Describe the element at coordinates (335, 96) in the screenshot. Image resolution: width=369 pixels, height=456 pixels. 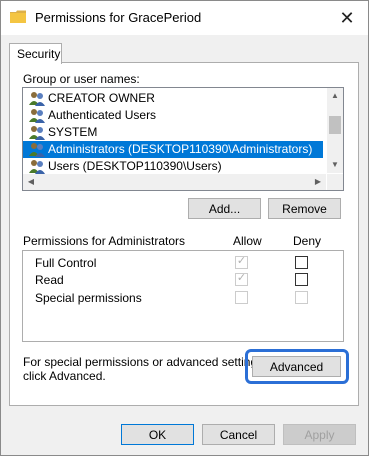
I see `scroll-up-icon: ▲` at that location.